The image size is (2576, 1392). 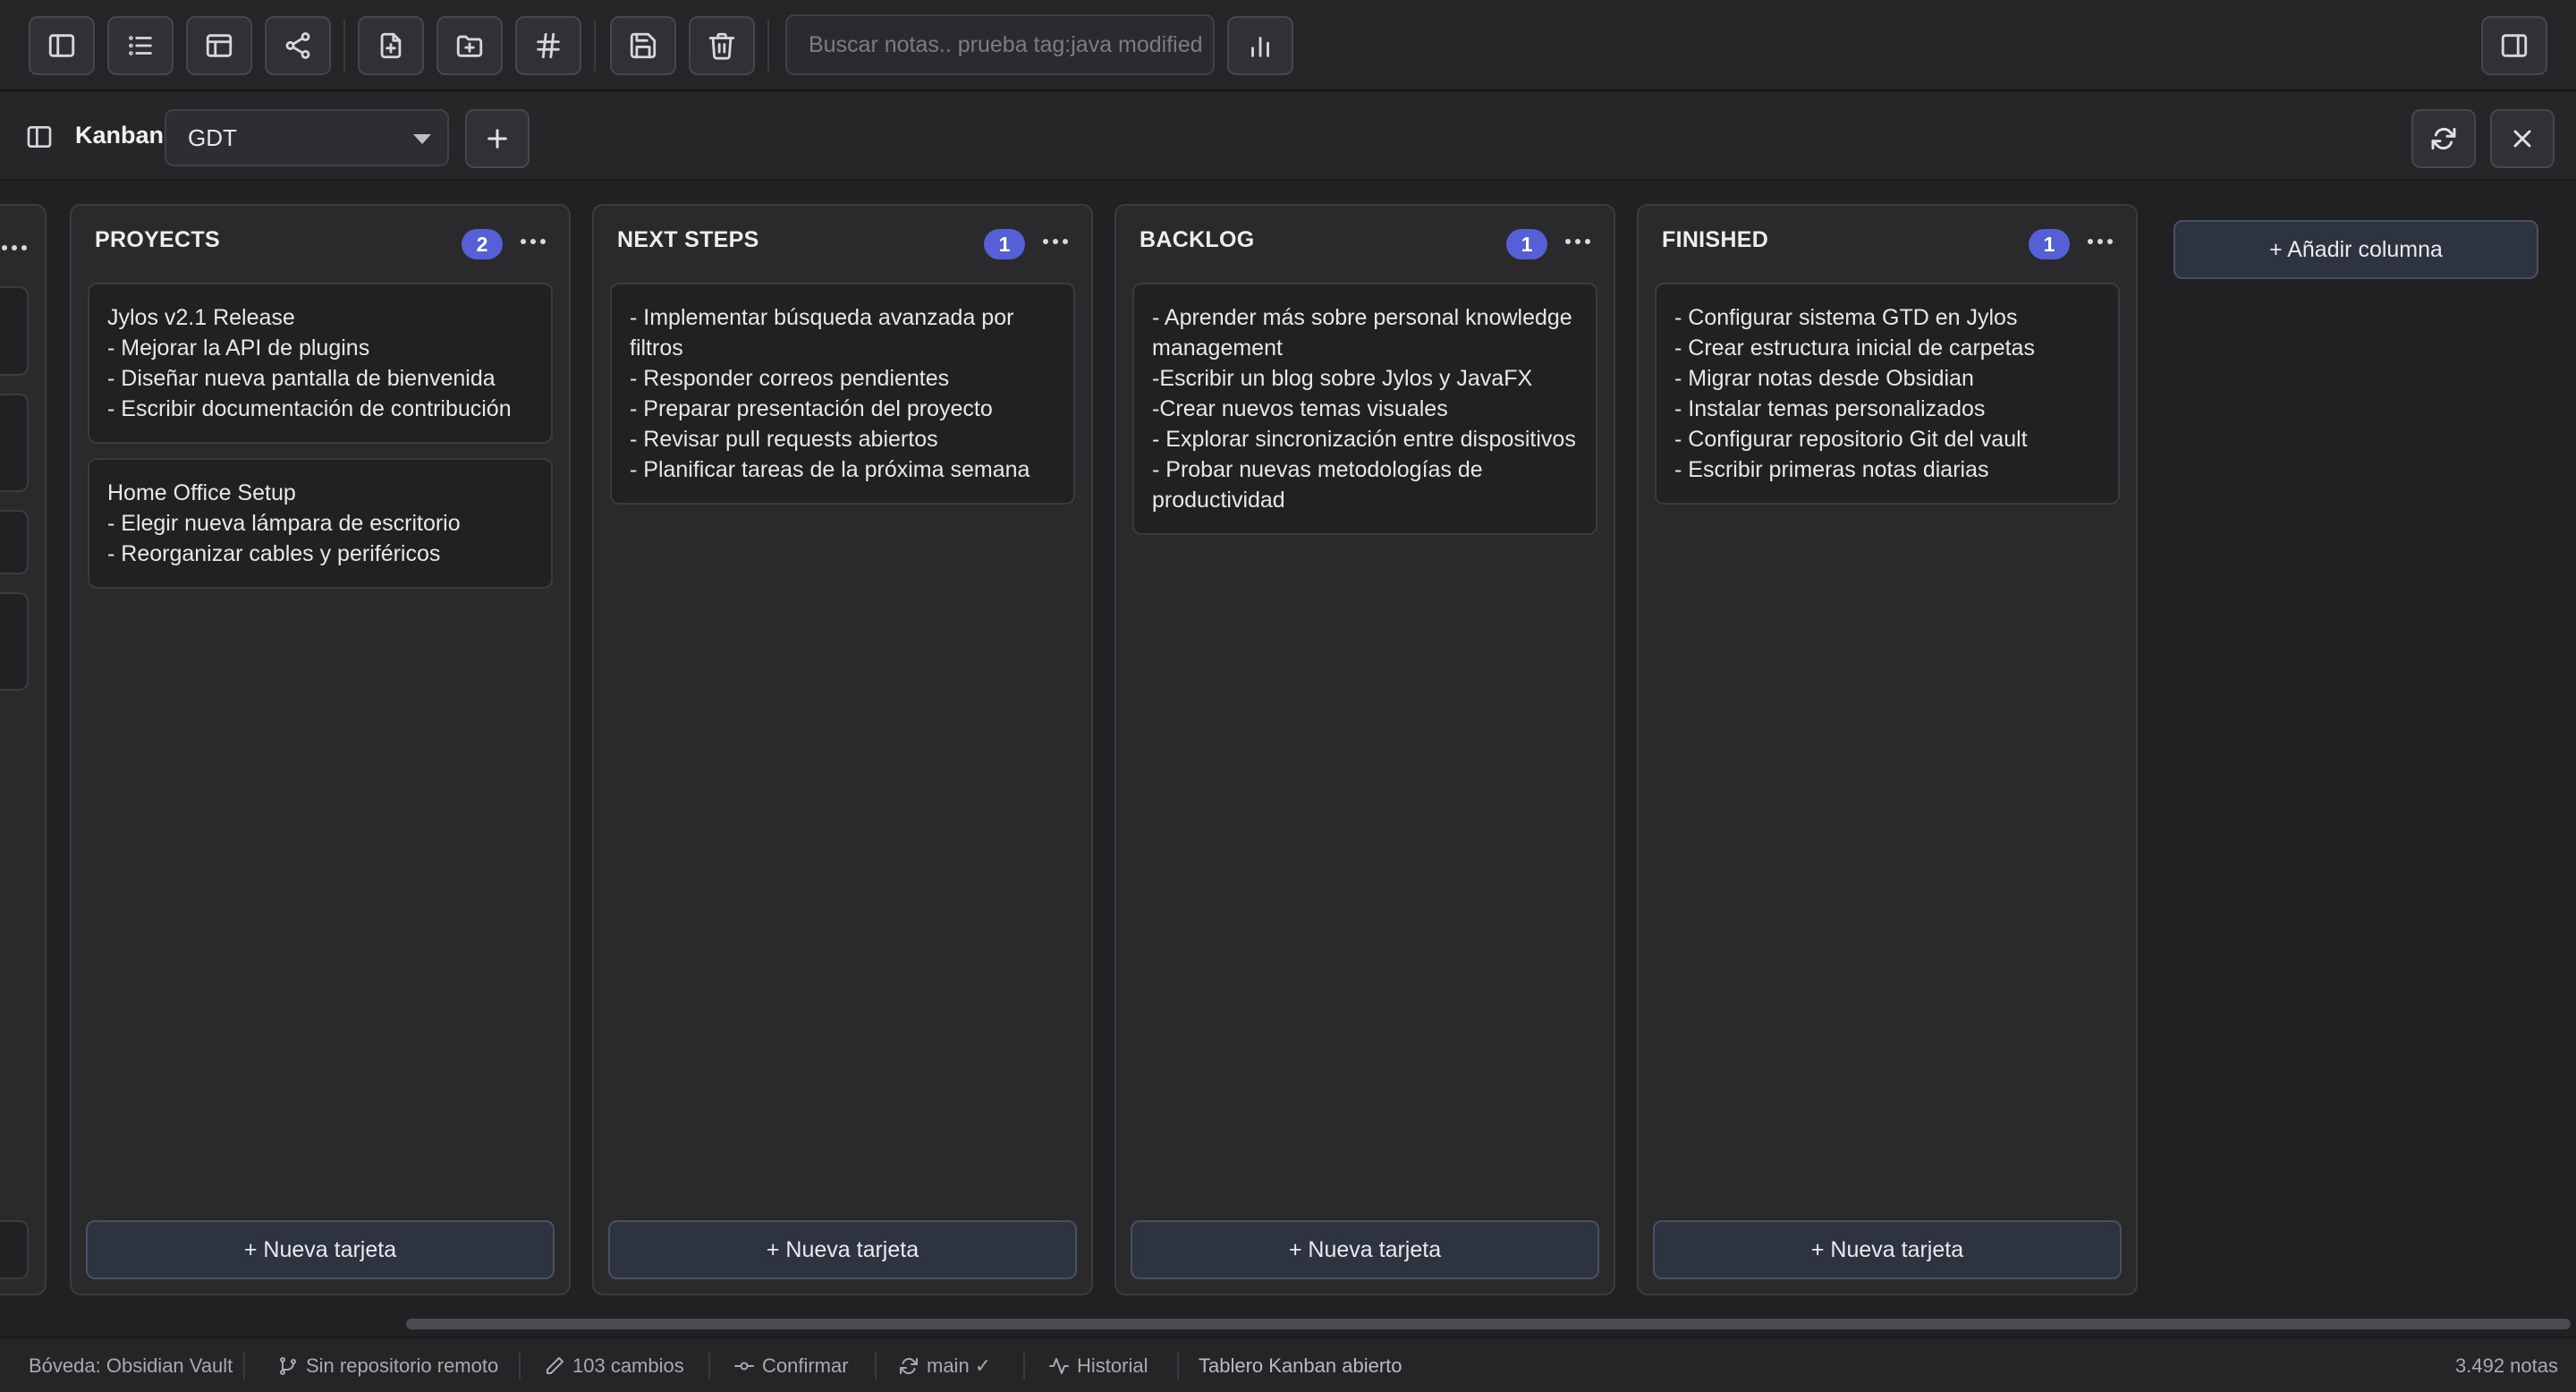 I want to click on changes-label: 103 cambios, so click(x=628, y=1365).